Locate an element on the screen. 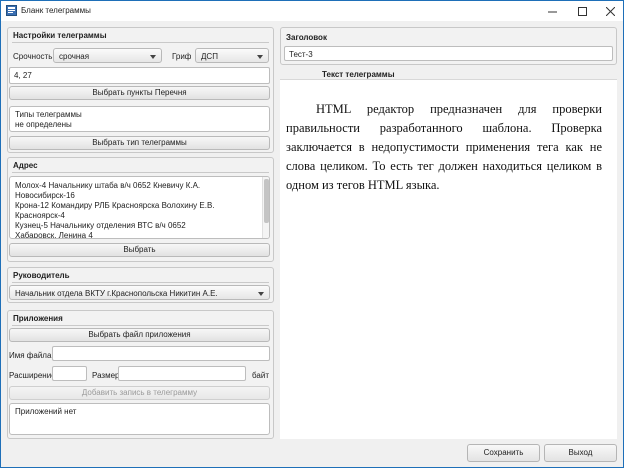  address-scrollbar is located at coordinates (265, 207).